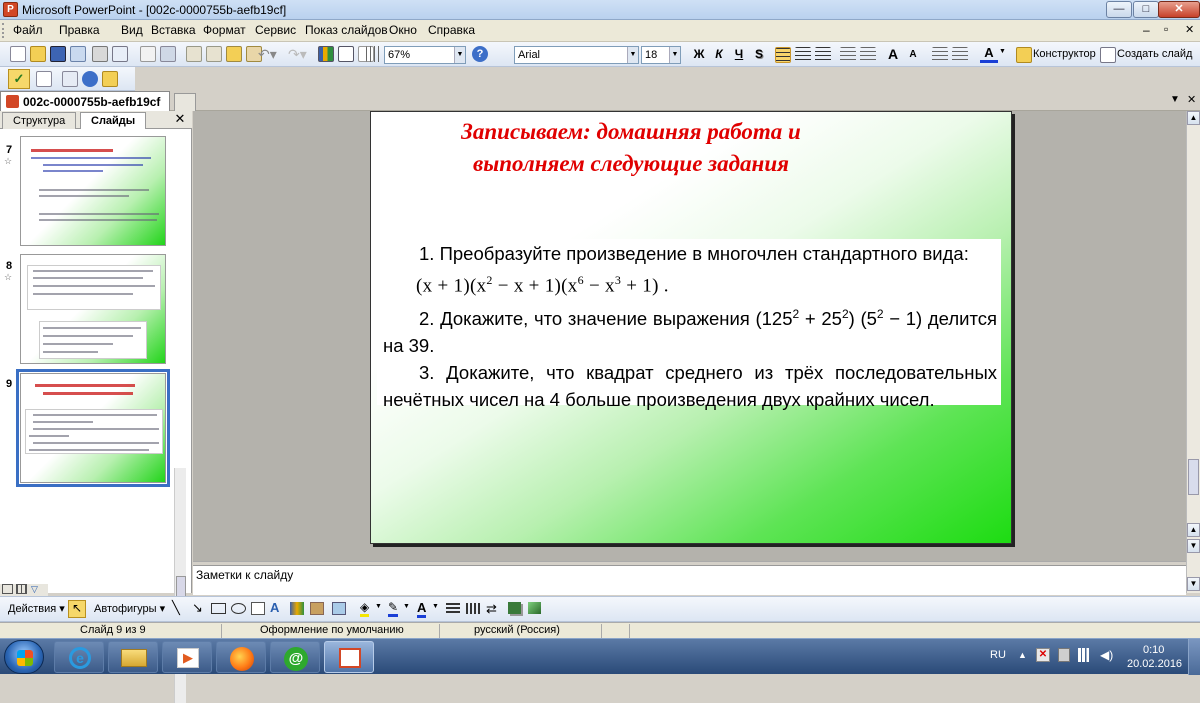 This screenshot has width=1200, height=703. I want to click on insert-table-icon, so click(346, 54).